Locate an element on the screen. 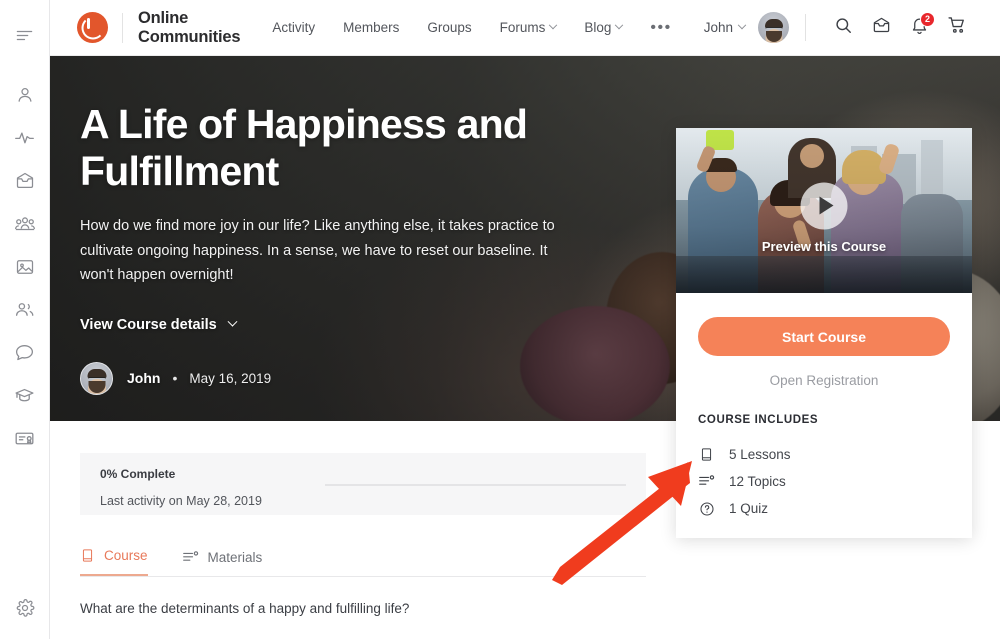 The width and height of the screenshot is (1000, 639). nav-label-forums: Forums is located at coordinates (522, 27).